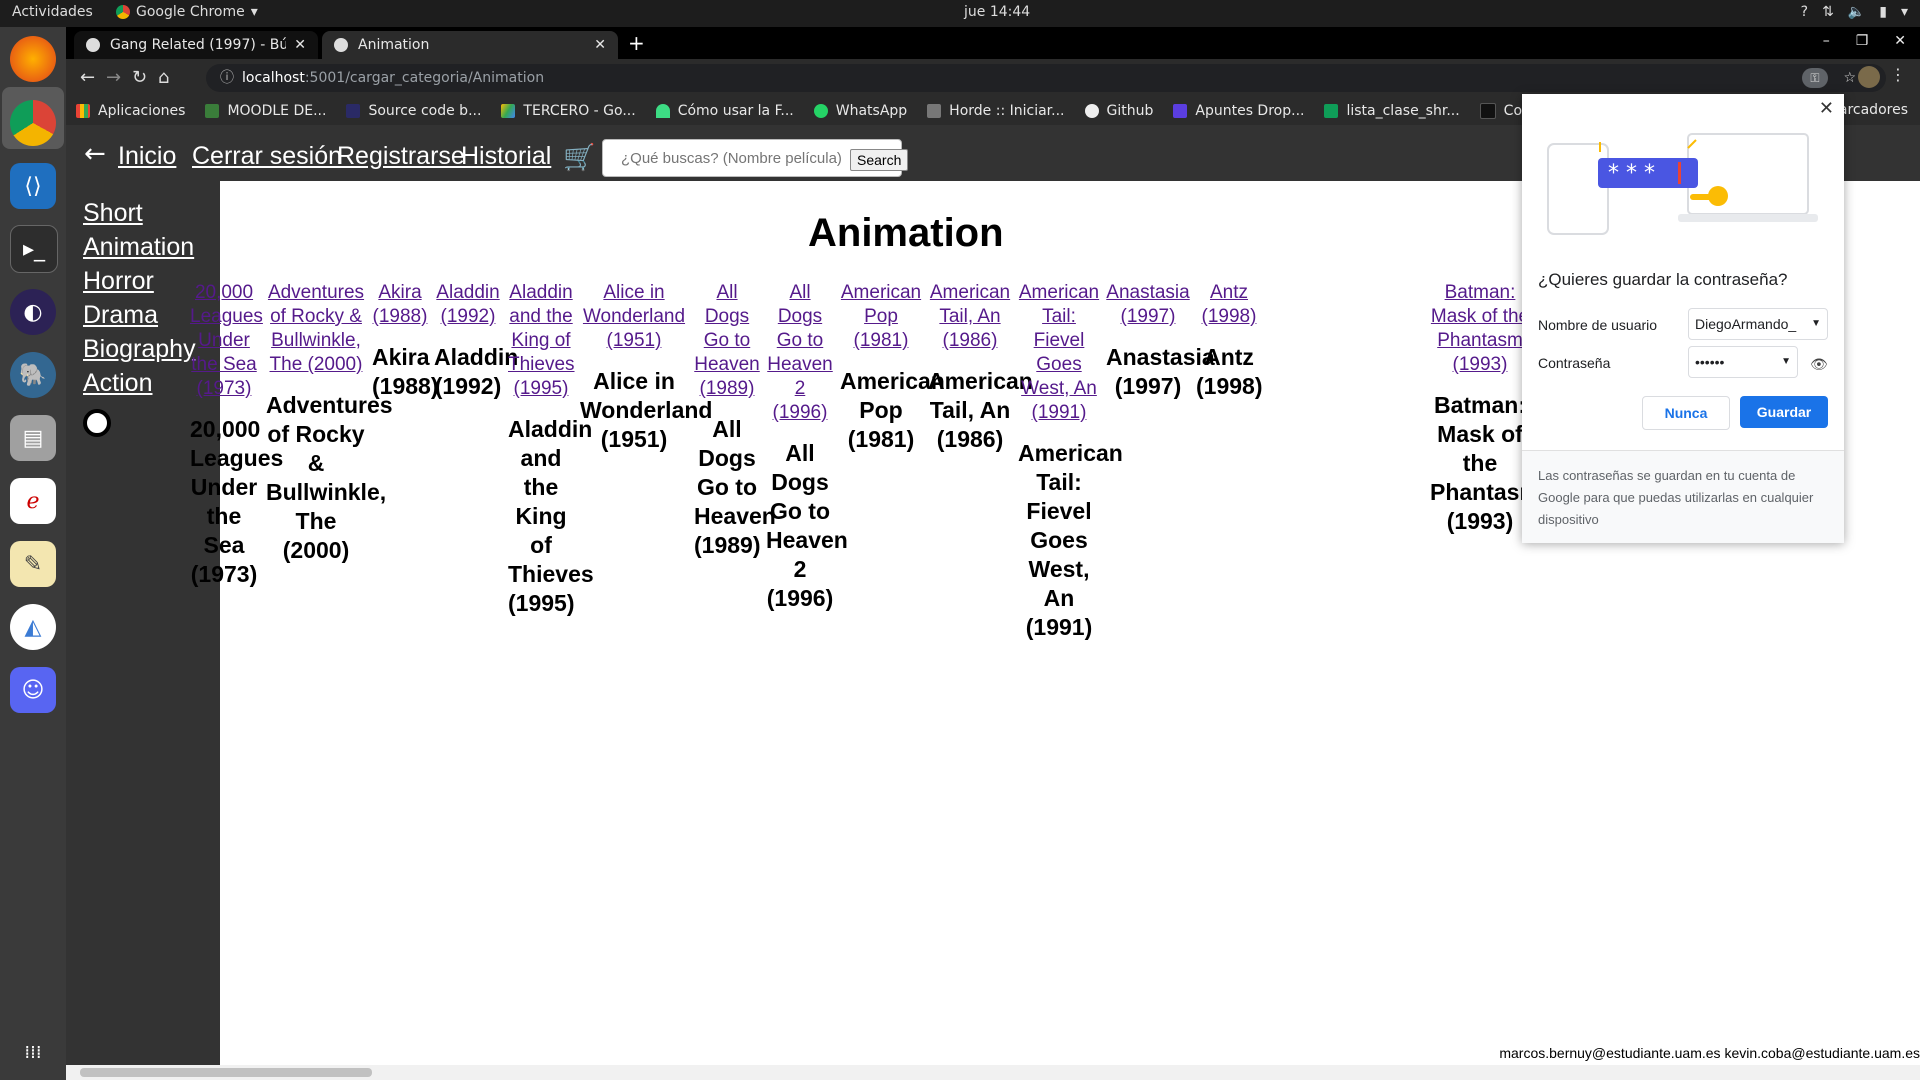 The height and width of the screenshot is (1080, 1920). What do you see at coordinates (139, 77) in the screenshot?
I see `reload-icon: ↻` at bounding box center [139, 77].